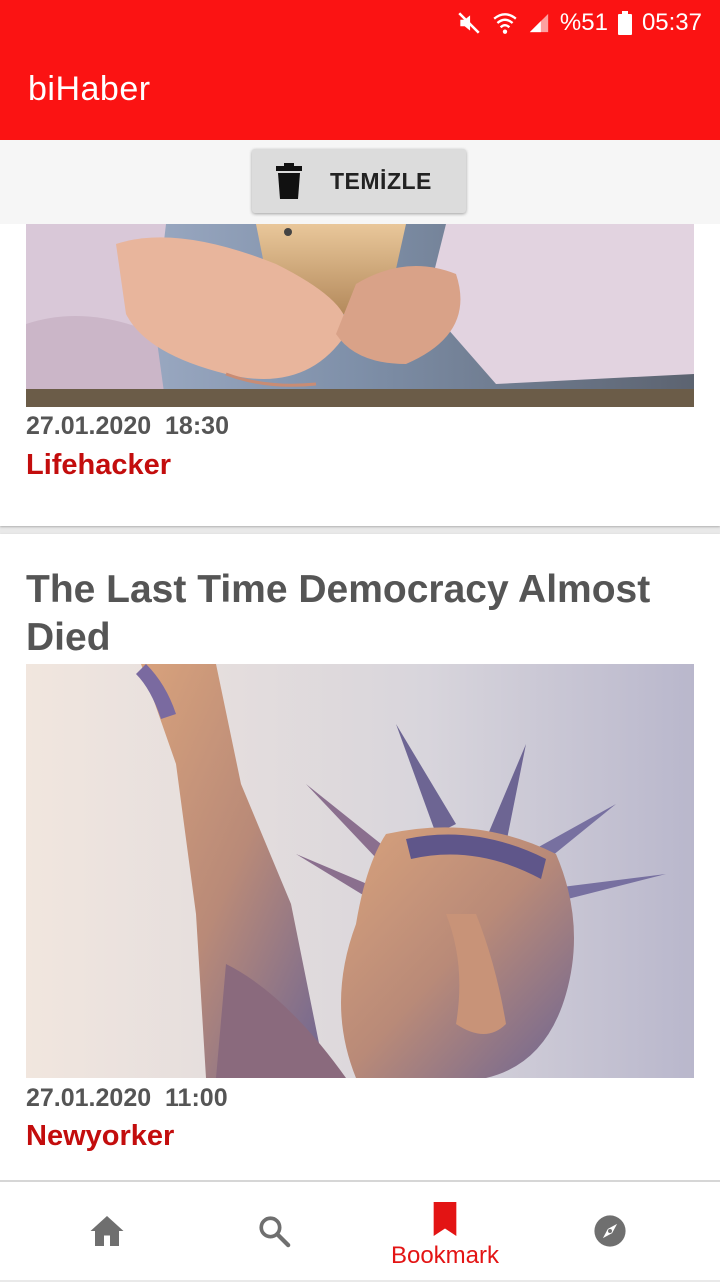 This screenshot has height=1282, width=720. I want to click on clear-bookmarks-button: TEMİZLE, so click(359, 181).